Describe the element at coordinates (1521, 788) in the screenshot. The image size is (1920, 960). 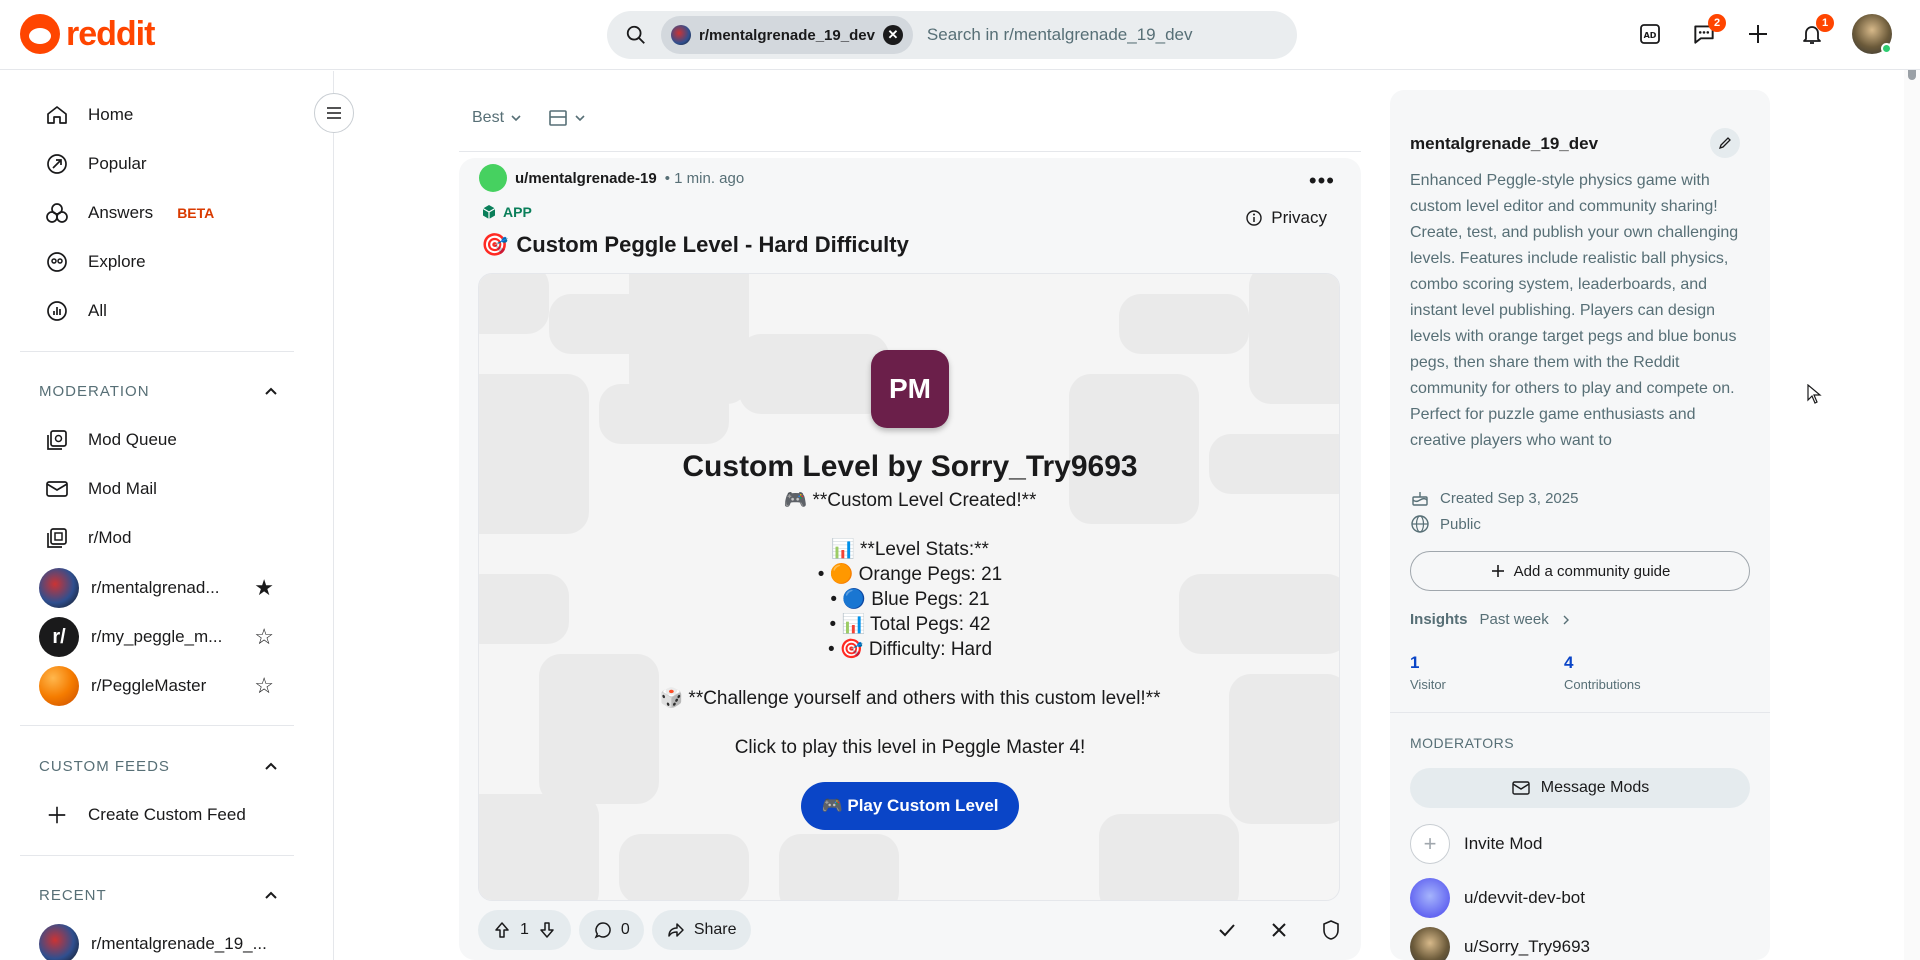
I see `mail-icon` at that location.